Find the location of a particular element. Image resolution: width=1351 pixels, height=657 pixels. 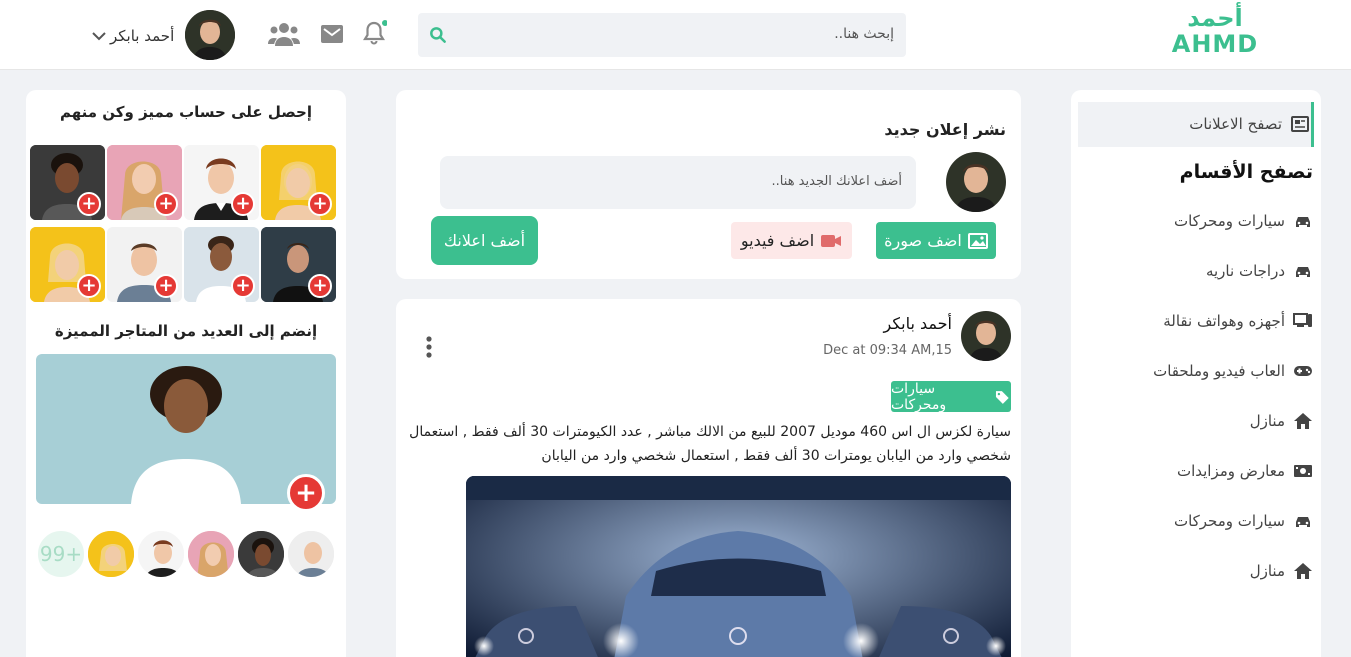

sidebar-item-devices: أجهزه وهواتف نقالة is located at coordinates (1238, 321).